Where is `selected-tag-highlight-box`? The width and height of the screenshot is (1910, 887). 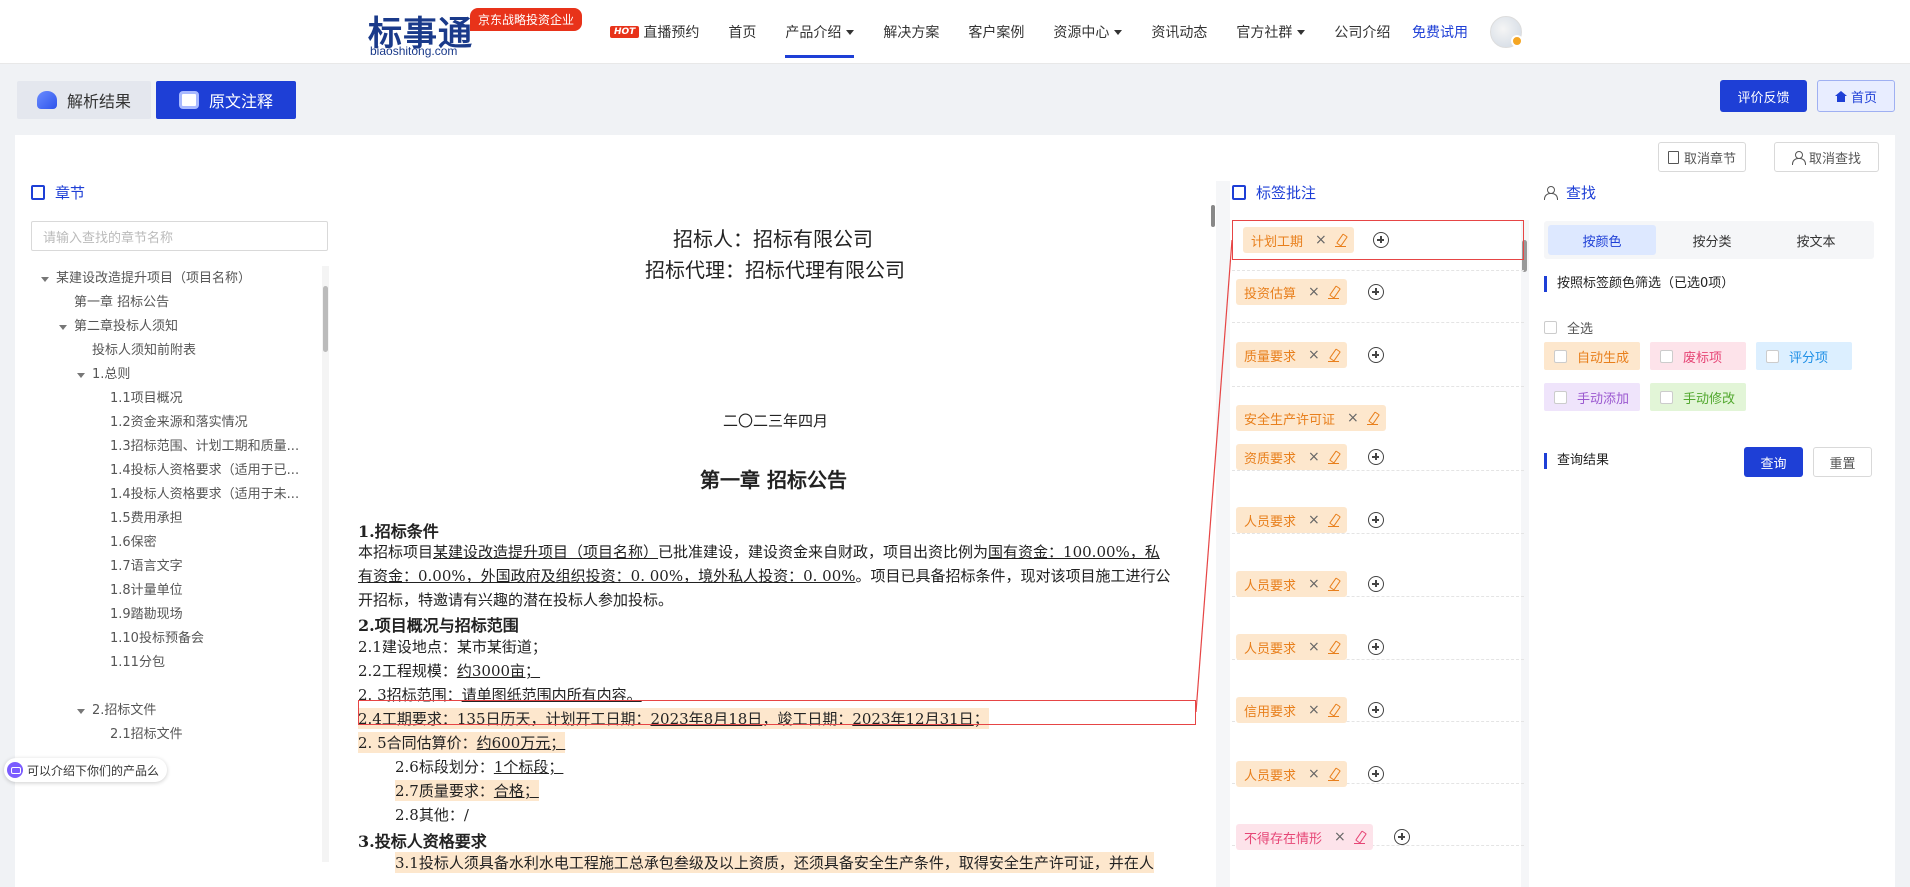 selected-tag-highlight-box is located at coordinates (1378, 240).